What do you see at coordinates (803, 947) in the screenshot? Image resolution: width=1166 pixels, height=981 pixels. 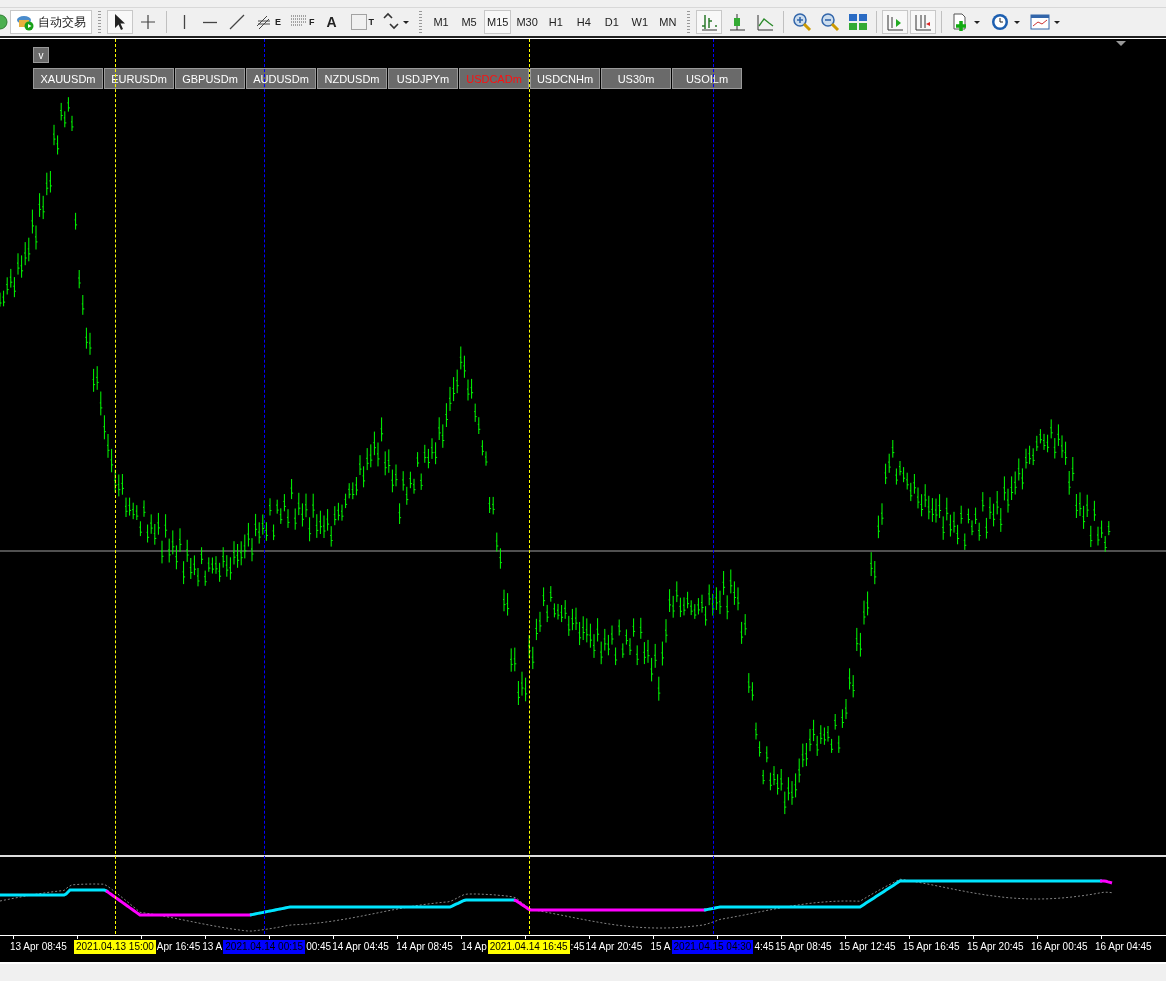 I see `time-label: 15 Apr 08:45` at bounding box center [803, 947].